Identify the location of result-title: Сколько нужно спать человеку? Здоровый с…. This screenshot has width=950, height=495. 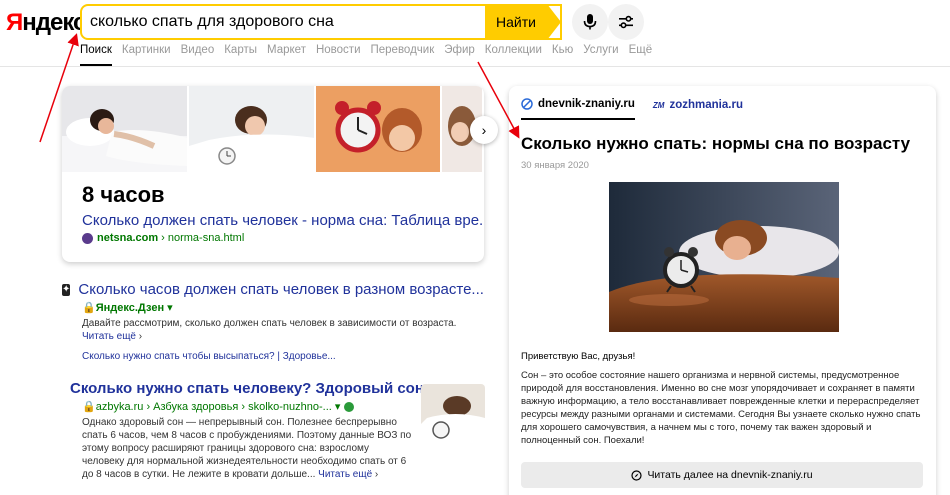
(249, 388).